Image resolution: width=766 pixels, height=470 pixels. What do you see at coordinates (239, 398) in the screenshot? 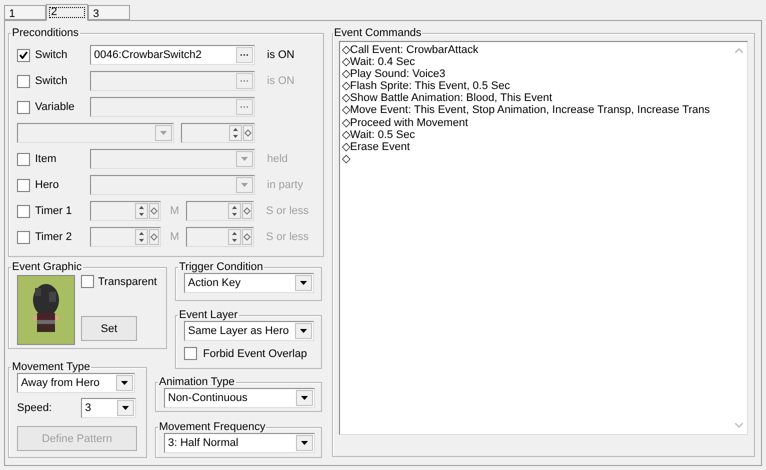
I see `dropdown: Non-Continuous` at bounding box center [239, 398].